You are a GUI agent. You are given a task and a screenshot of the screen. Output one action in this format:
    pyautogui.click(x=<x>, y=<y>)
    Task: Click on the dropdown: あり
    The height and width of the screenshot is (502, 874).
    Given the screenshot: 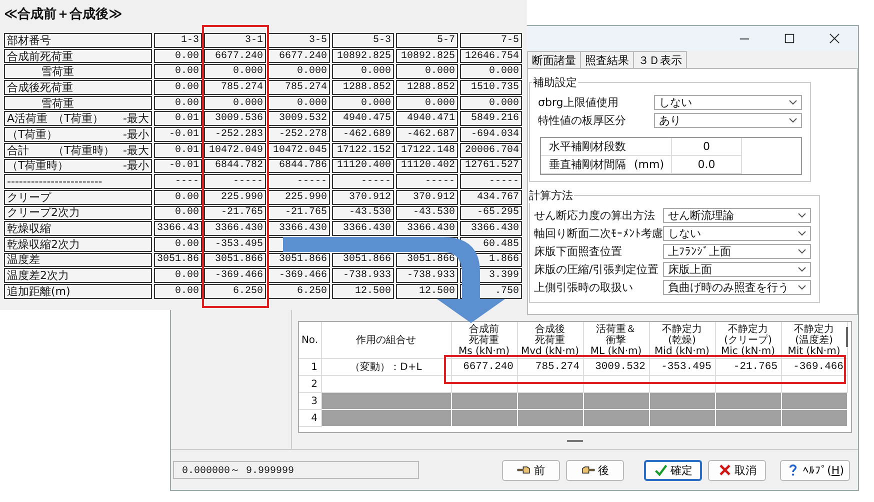 What is the action you would take?
    pyautogui.click(x=728, y=120)
    